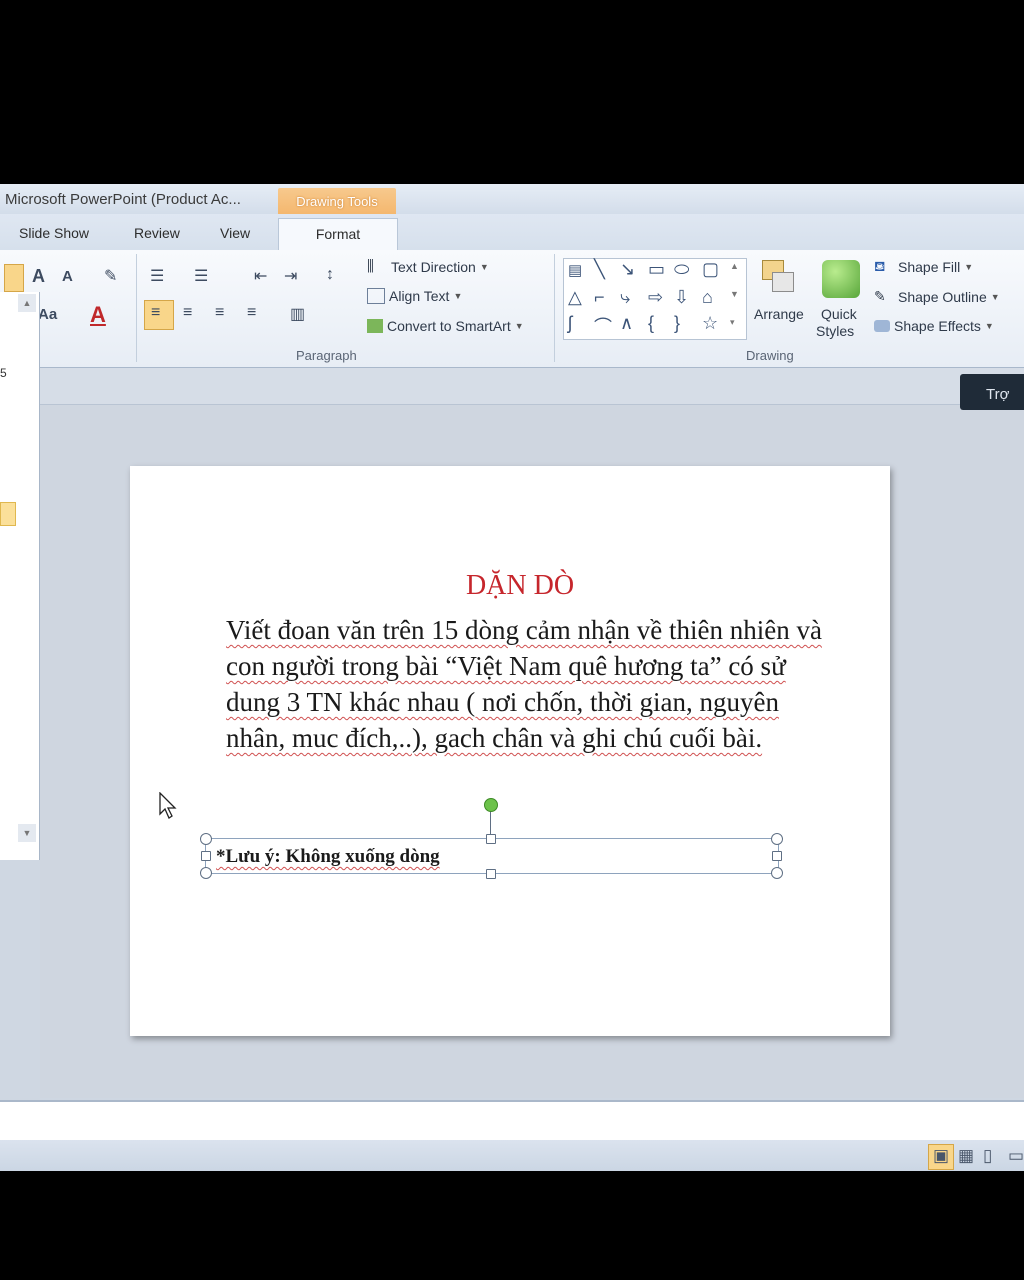  What do you see at coordinates (710, 323) in the screenshot?
I see `star-shape-icon: ☆` at bounding box center [710, 323].